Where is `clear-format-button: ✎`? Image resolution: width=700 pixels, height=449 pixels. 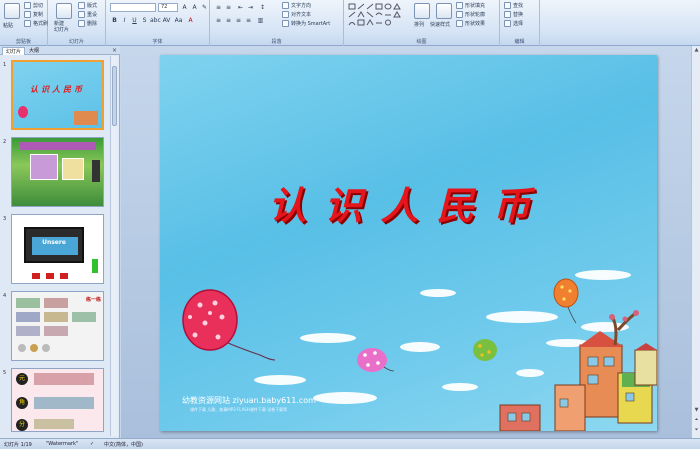
clear-format-button: ✎ is located at coordinates (204, 7).